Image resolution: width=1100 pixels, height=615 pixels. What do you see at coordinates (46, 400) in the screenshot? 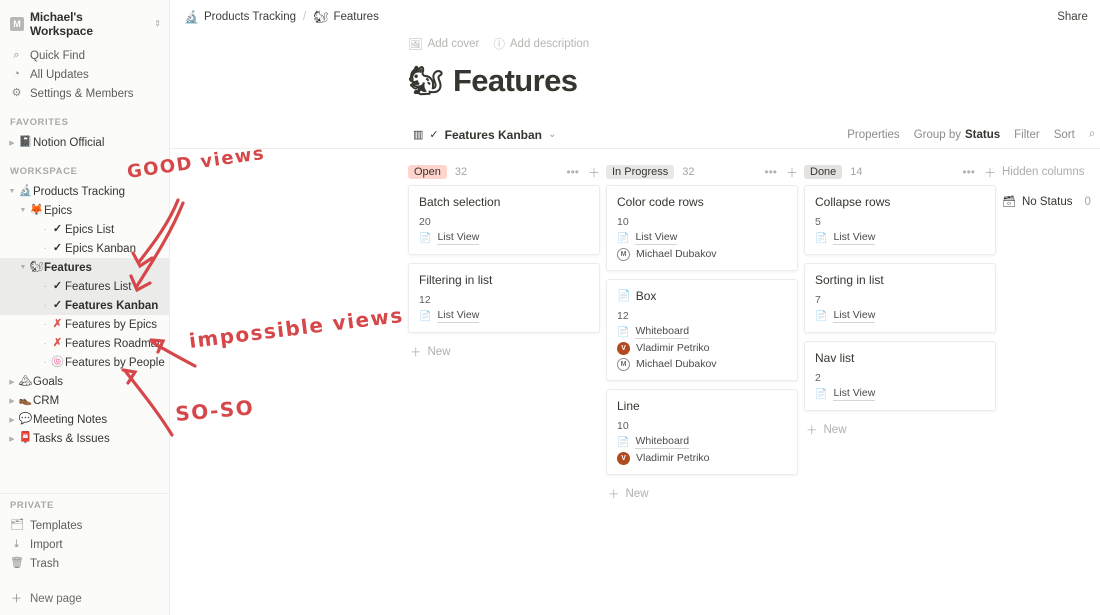
I see `sidebar-item-label: CRM` at bounding box center [46, 400].